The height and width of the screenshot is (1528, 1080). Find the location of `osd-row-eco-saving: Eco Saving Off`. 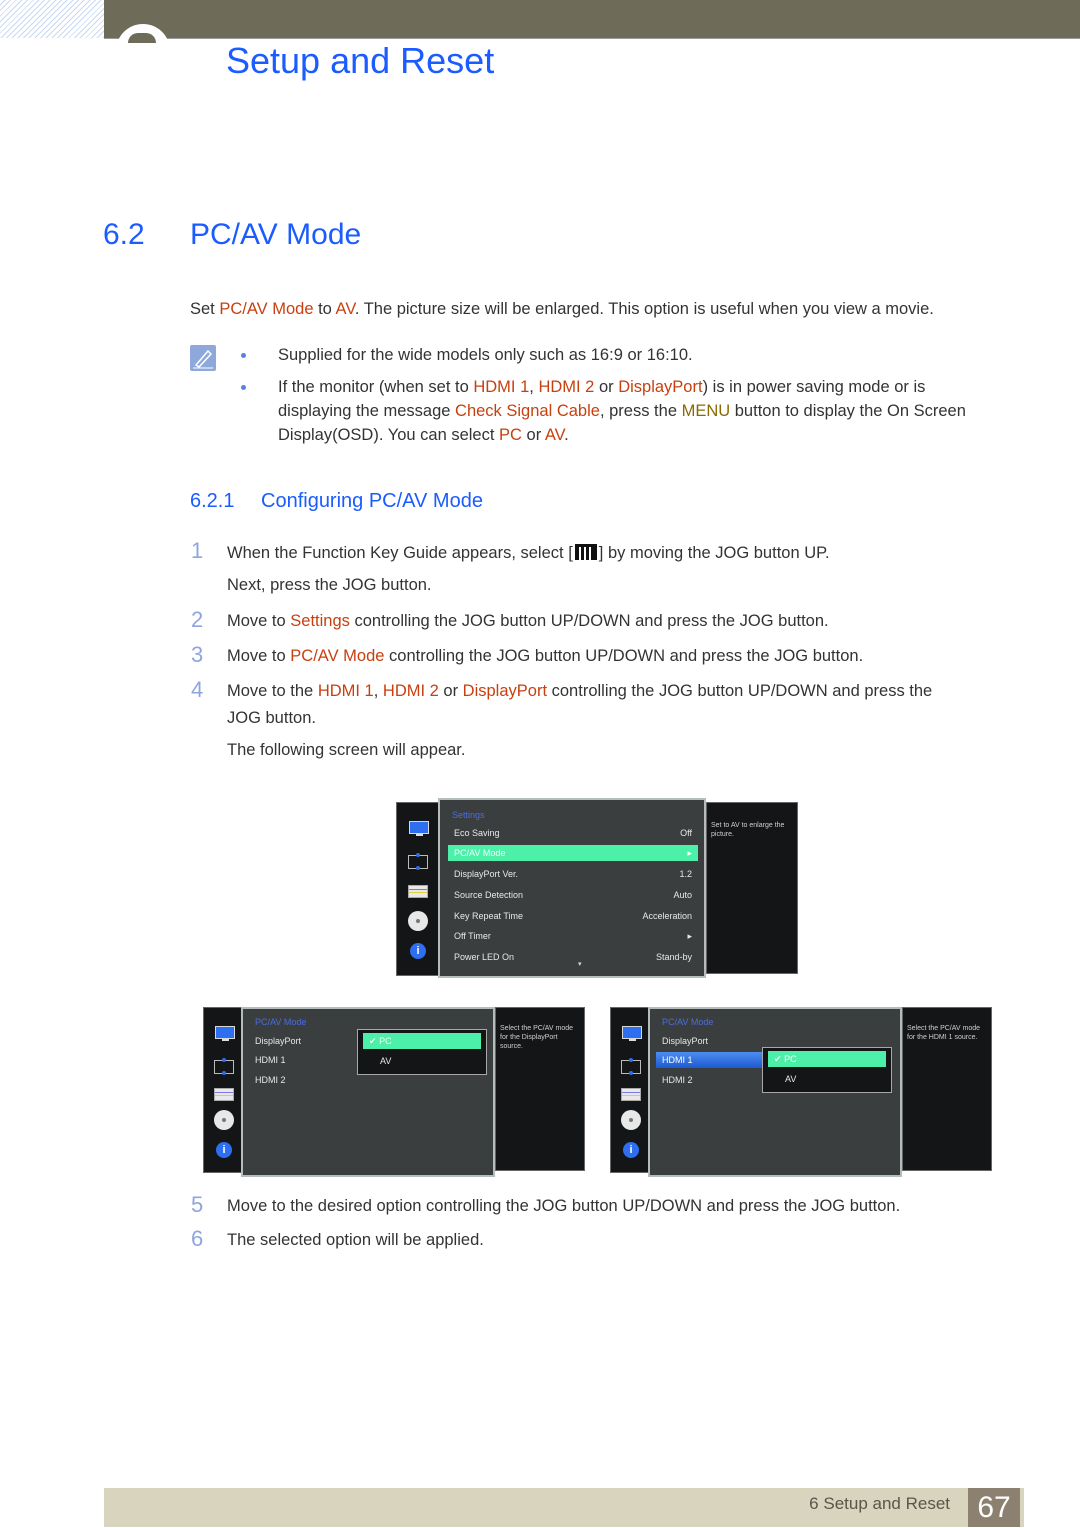

osd-row-eco-saving: Eco Saving Off is located at coordinates (573, 833).